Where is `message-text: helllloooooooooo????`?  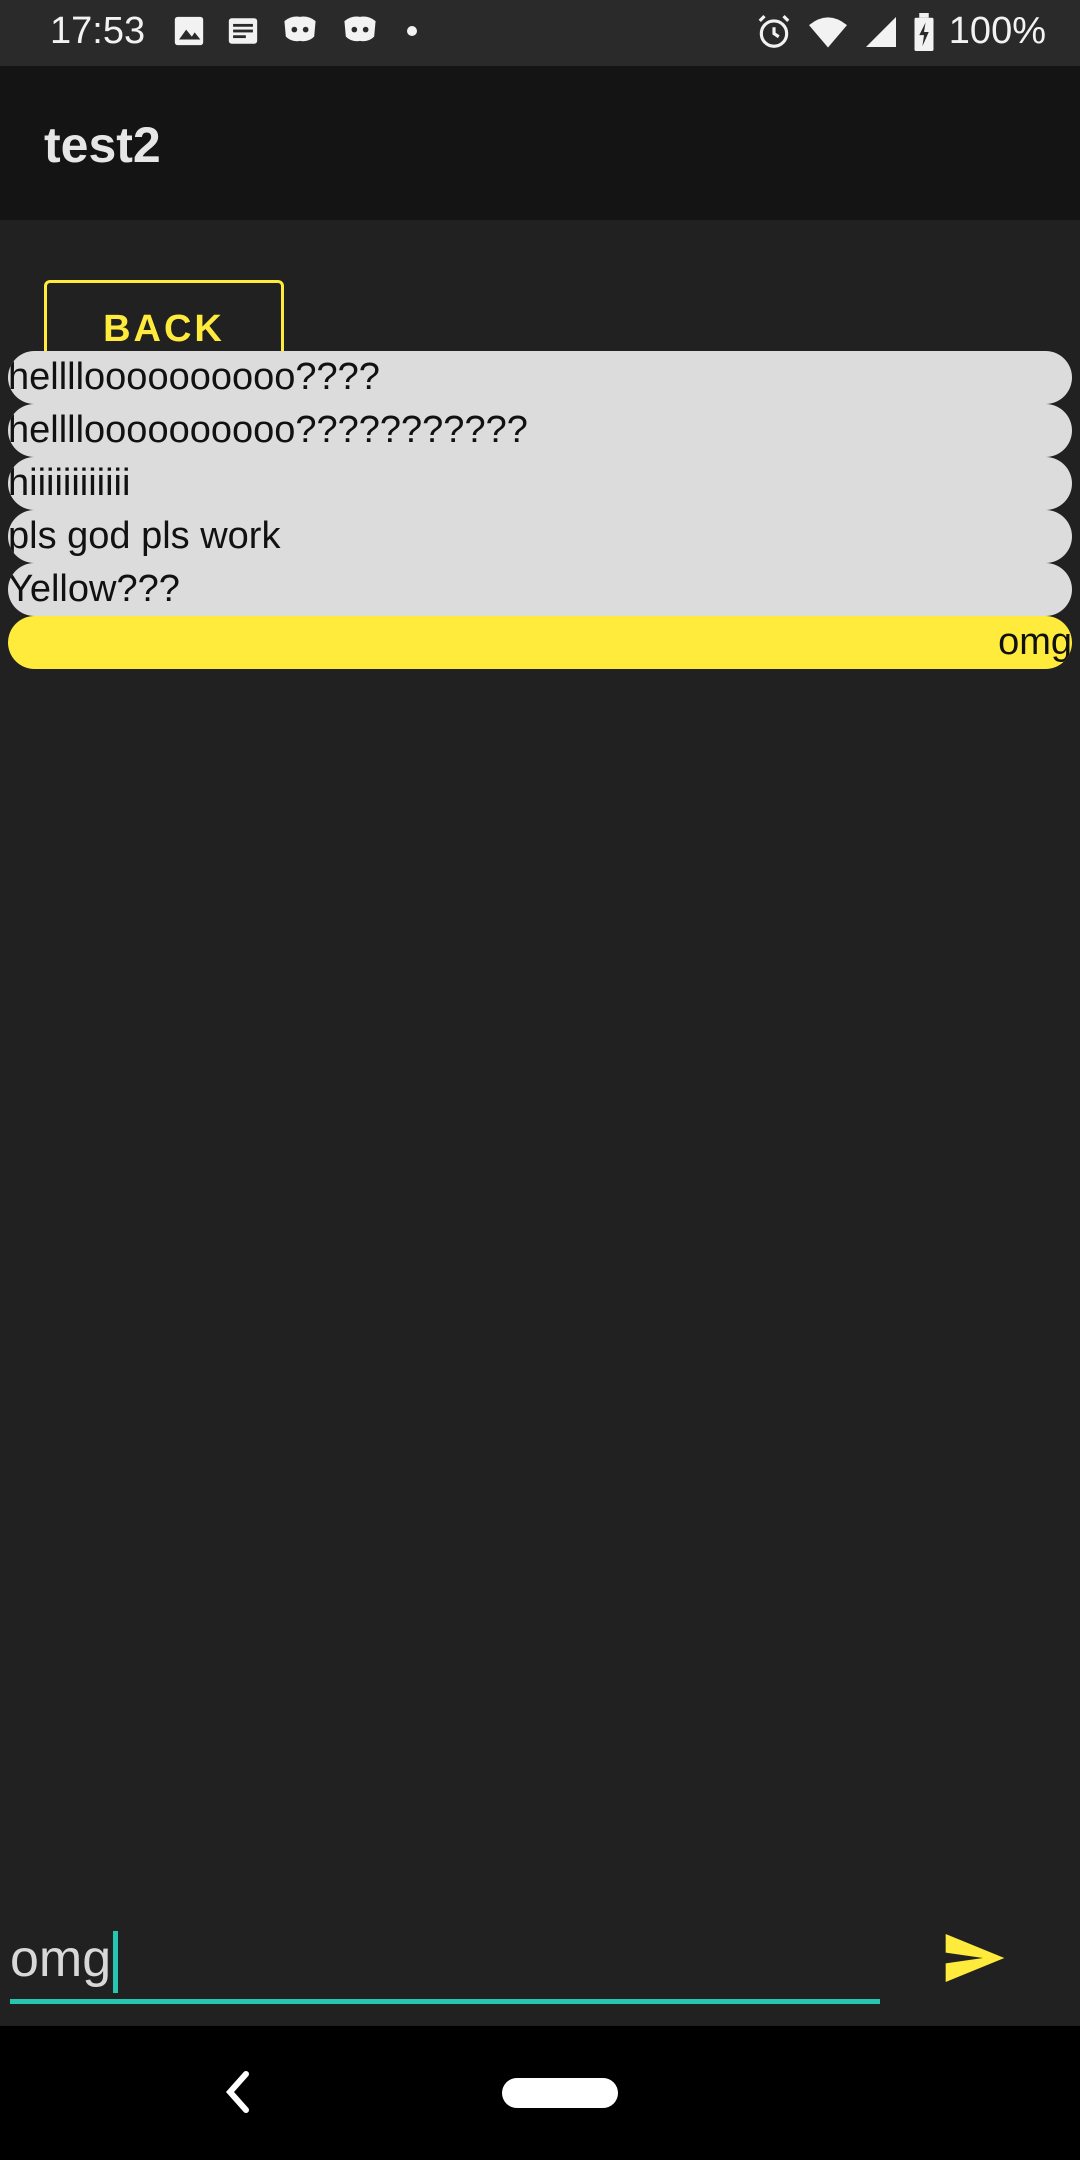 message-text: helllloooooooooo???? is located at coordinates (194, 377).